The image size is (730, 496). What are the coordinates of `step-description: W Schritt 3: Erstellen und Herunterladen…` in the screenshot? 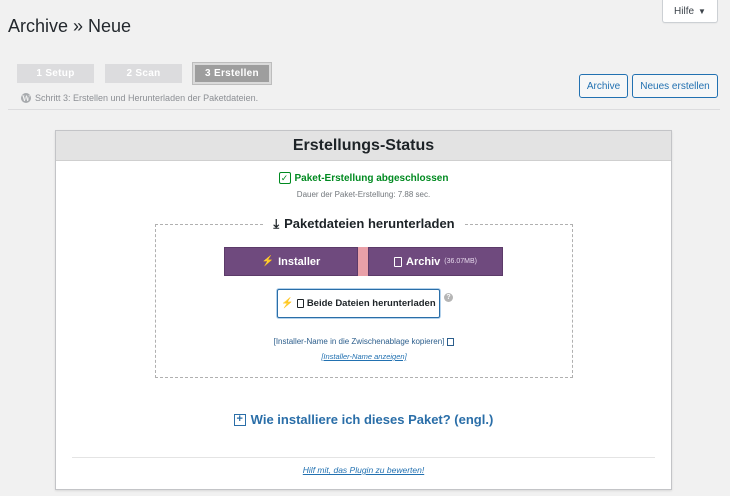 It's located at (139, 98).